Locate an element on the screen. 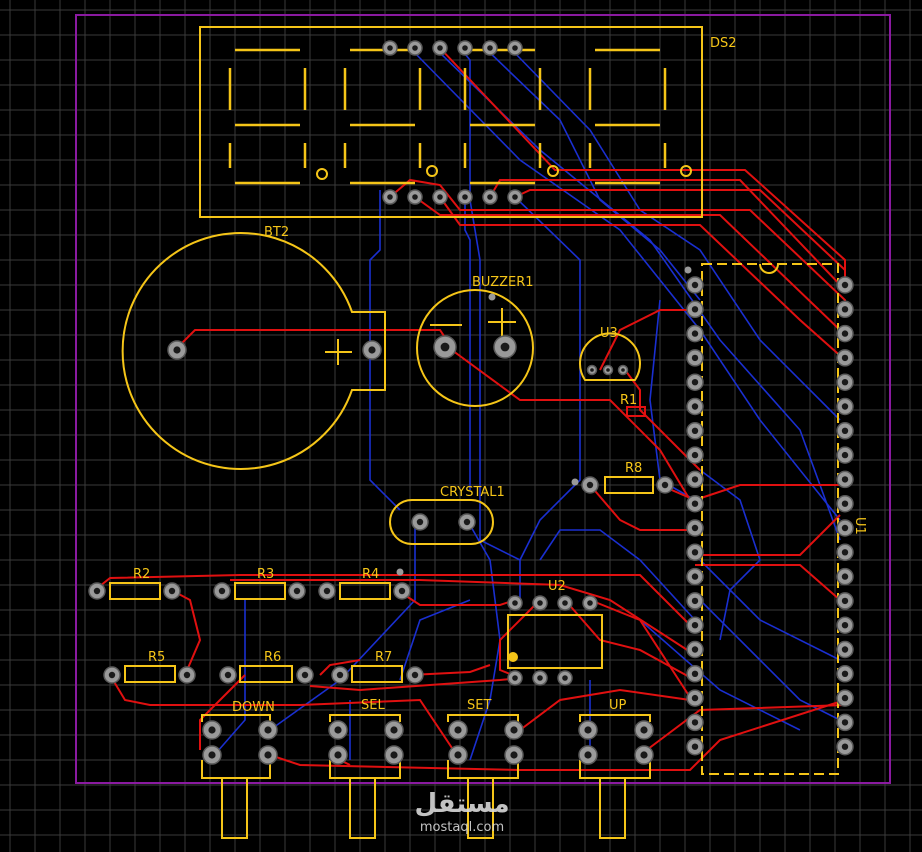  watermark-arabic: مستقل is located at coordinates (461, 804).